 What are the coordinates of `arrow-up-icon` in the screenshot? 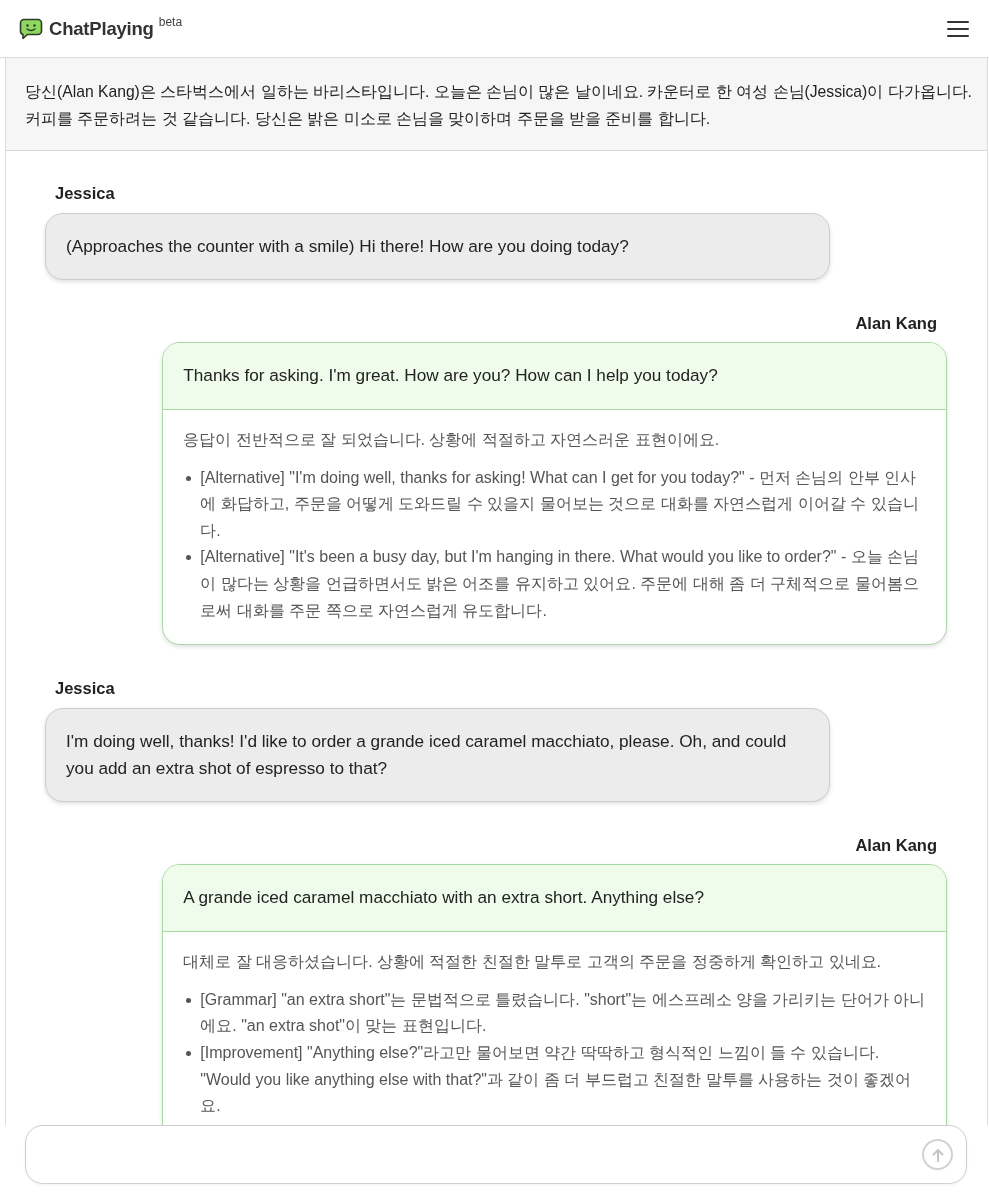 It's located at (937, 1154).